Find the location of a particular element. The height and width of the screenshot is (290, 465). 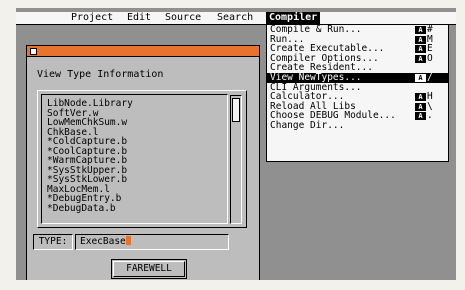

close-gadget-icon is located at coordinates (33, 51).